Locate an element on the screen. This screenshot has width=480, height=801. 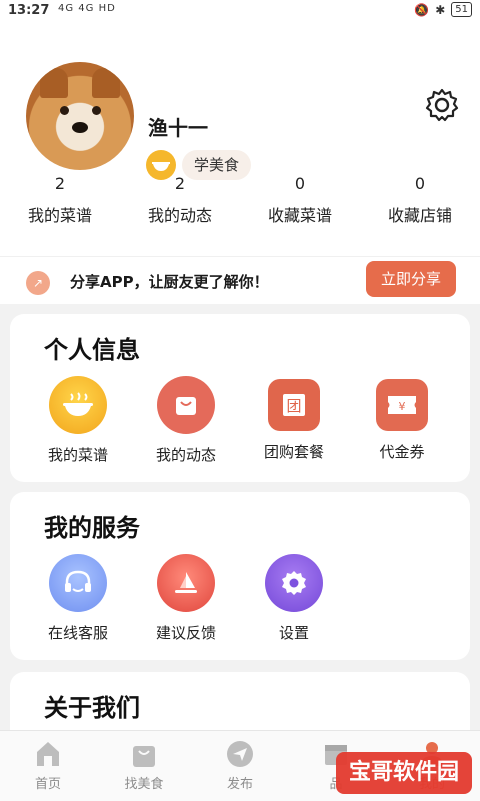
stat-saved-shops: 0 收藏店铺 is located at coordinates (420, 199).